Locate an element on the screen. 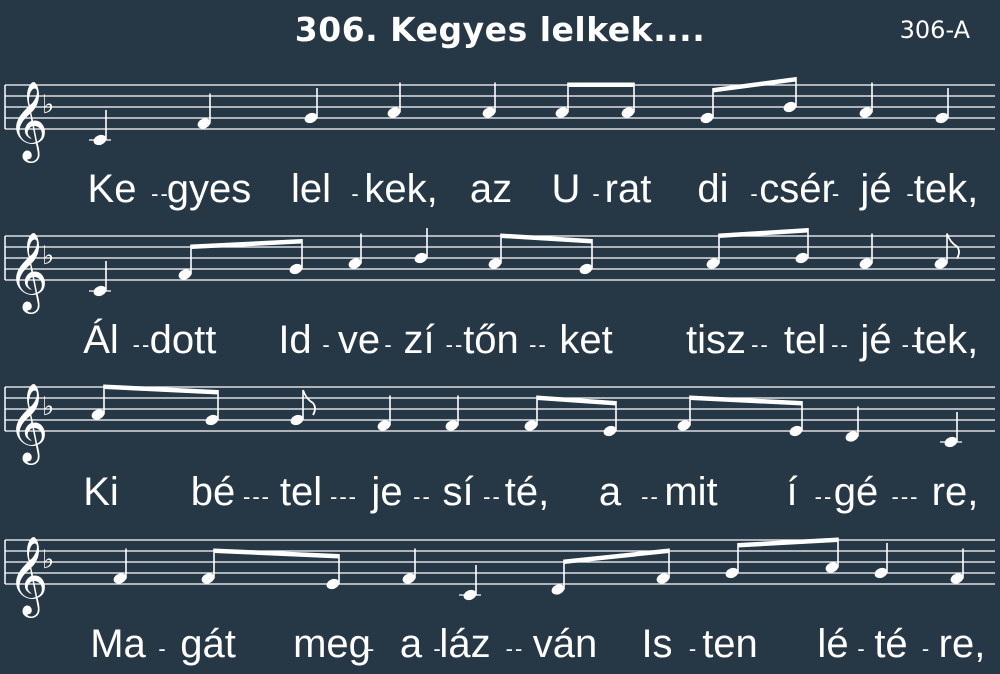 The image size is (1000, 674). lyric-syllable: meg is located at coordinates (332, 644).